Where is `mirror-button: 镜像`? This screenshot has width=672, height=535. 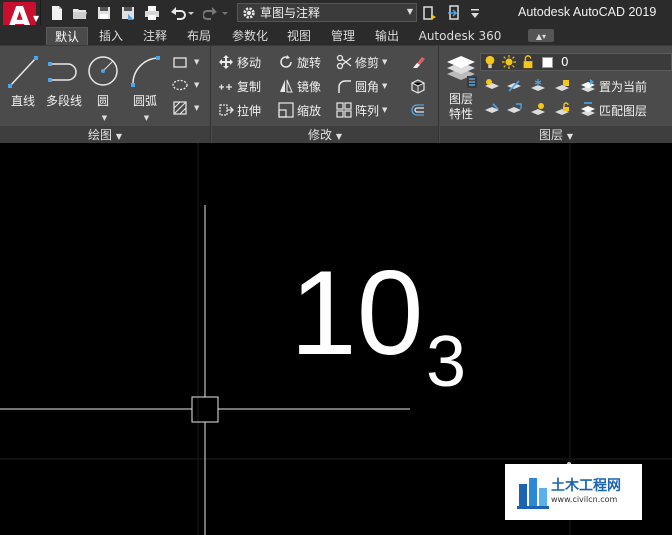 mirror-button: 镜像 is located at coordinates (299, 86).